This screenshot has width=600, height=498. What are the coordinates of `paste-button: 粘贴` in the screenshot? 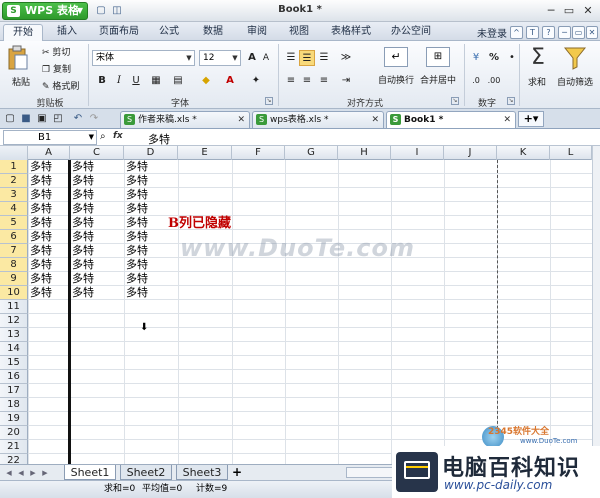 It's located at (21, 81).